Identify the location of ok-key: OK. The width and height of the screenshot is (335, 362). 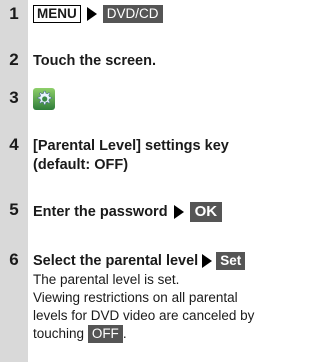
(206, 212).